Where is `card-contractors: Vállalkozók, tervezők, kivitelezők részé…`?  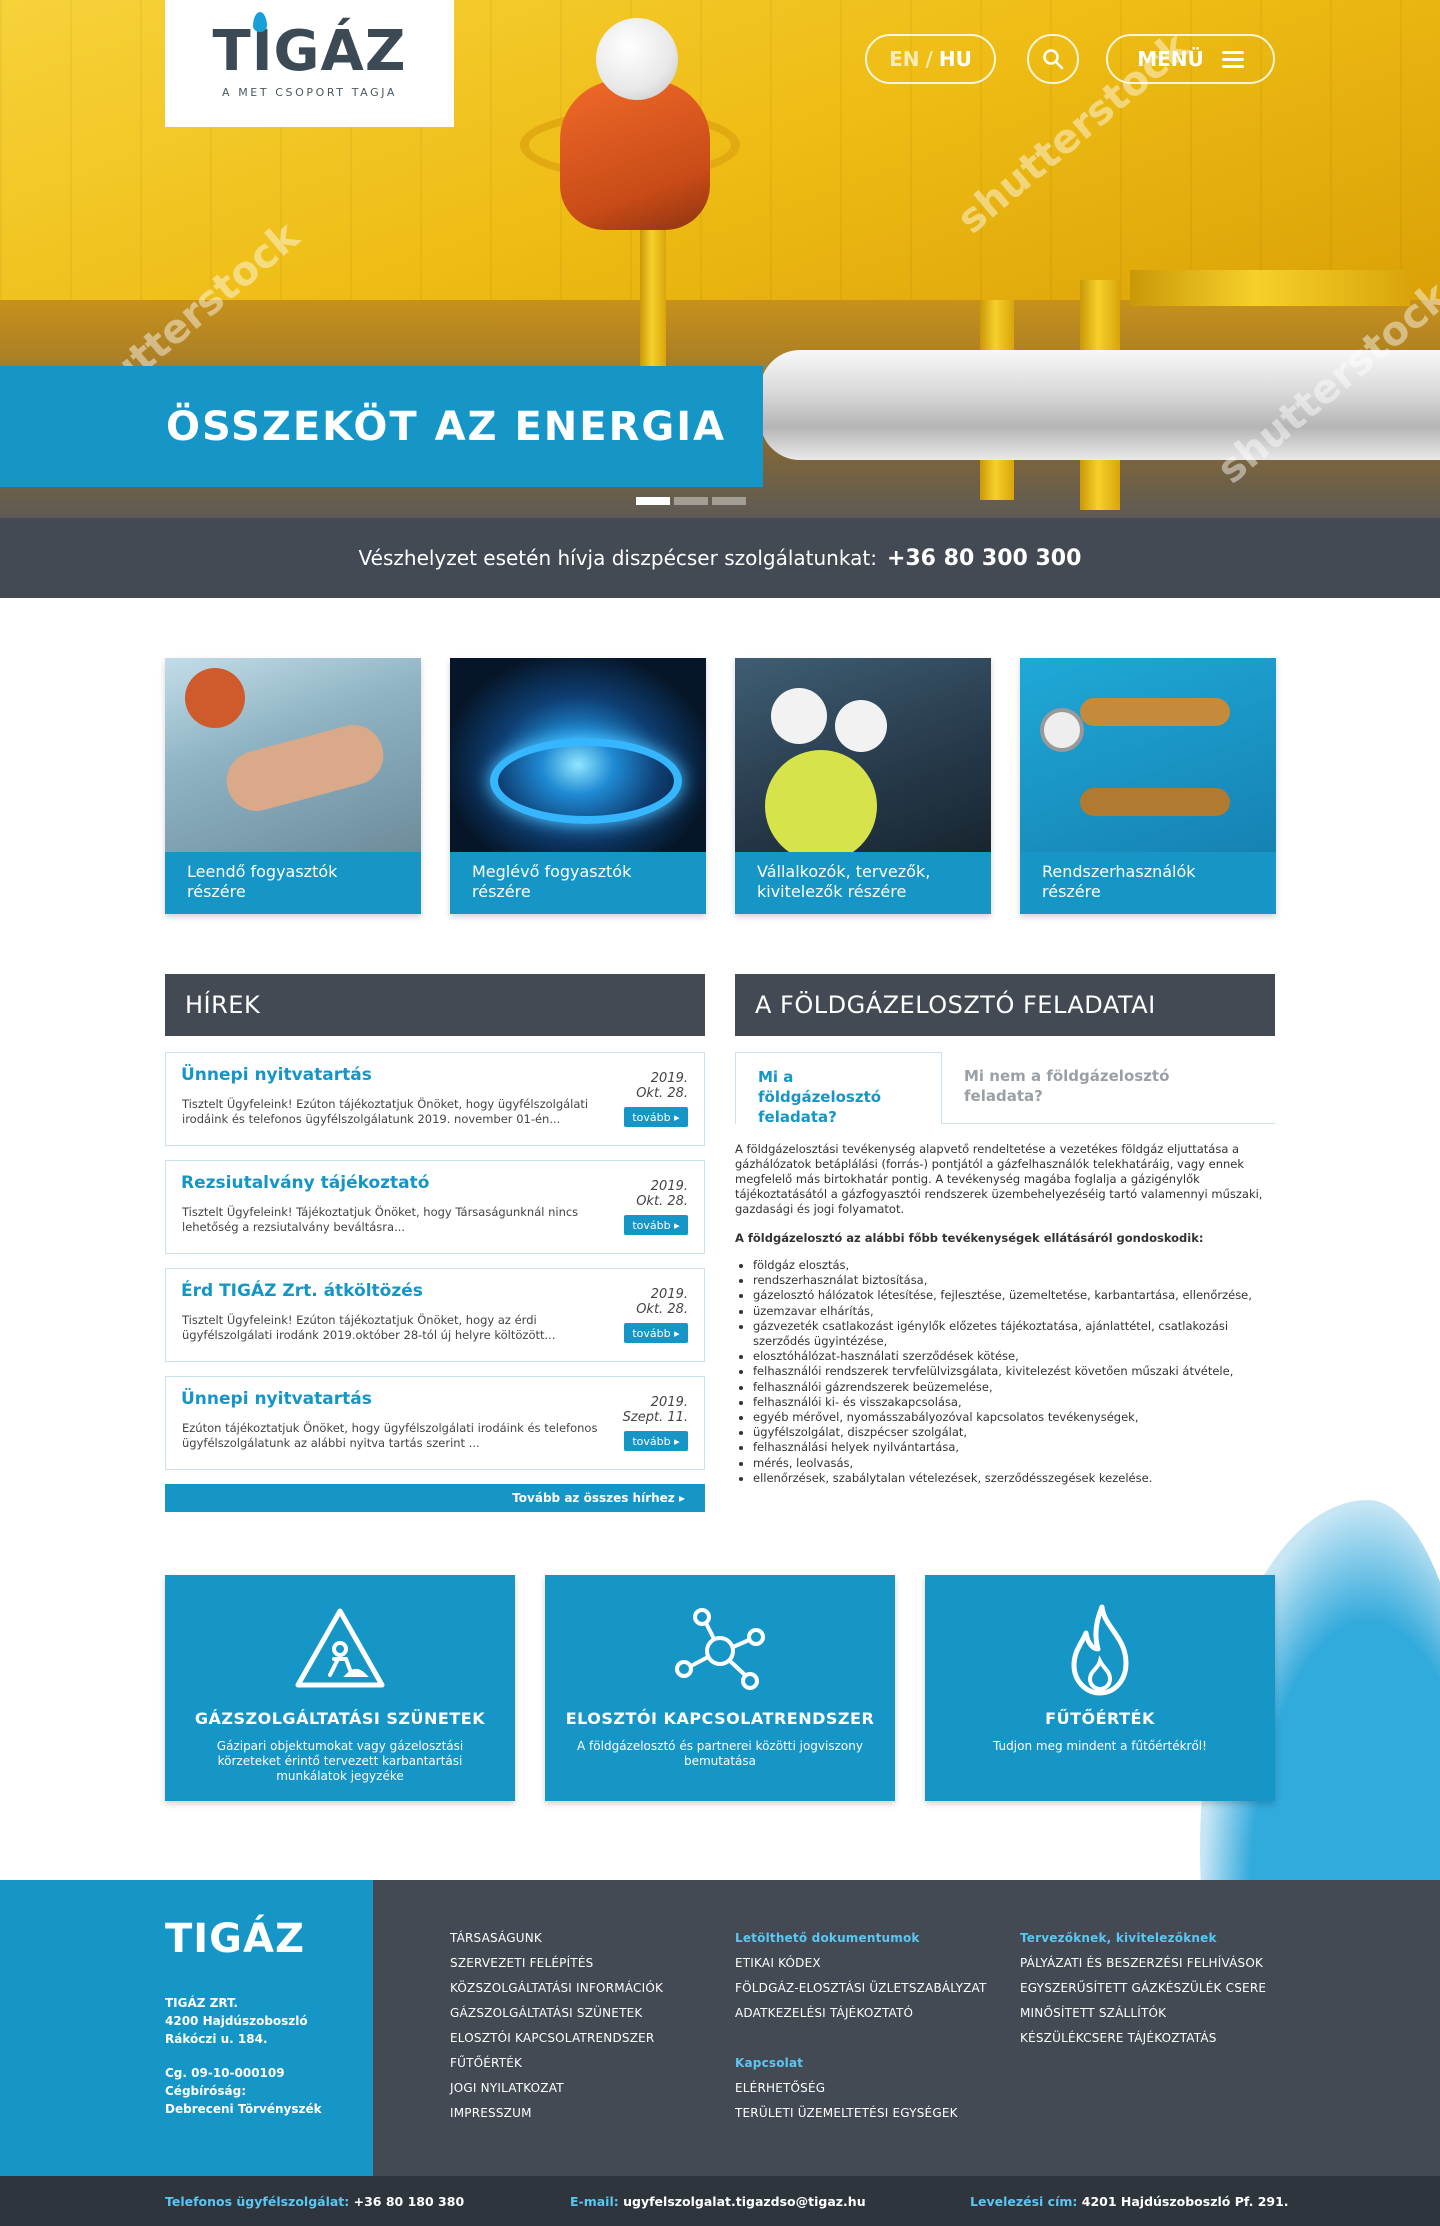
card-contractors: Vállalkozók, tervezők, kivitelezők részé… is located at coordinates (863, 786).